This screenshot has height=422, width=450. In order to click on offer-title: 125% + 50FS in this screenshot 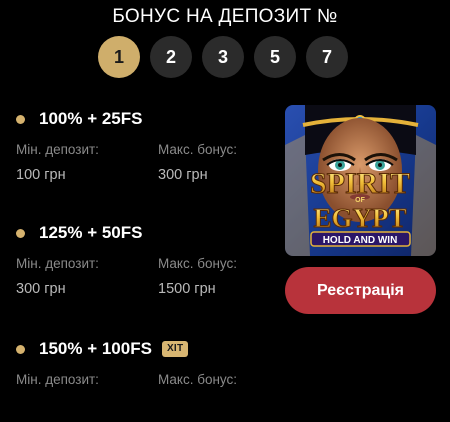, I will do `click(91, 232)`.